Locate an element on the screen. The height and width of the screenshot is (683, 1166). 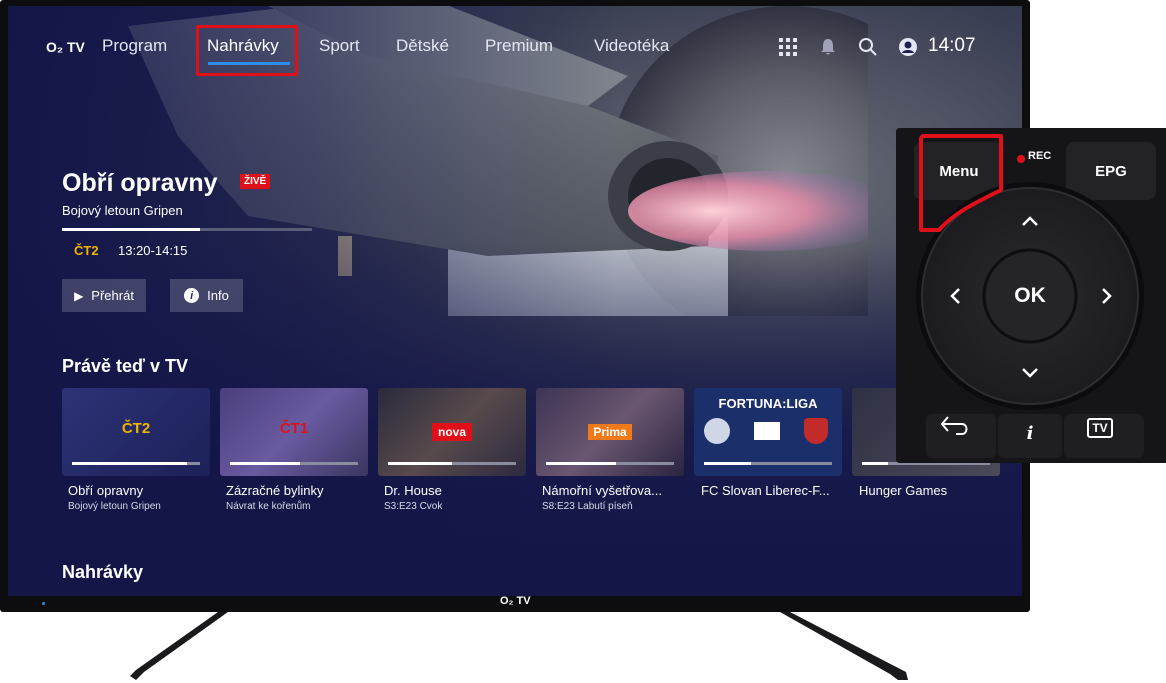
card-title: Obří opravny is located at coordinates (106, 490).